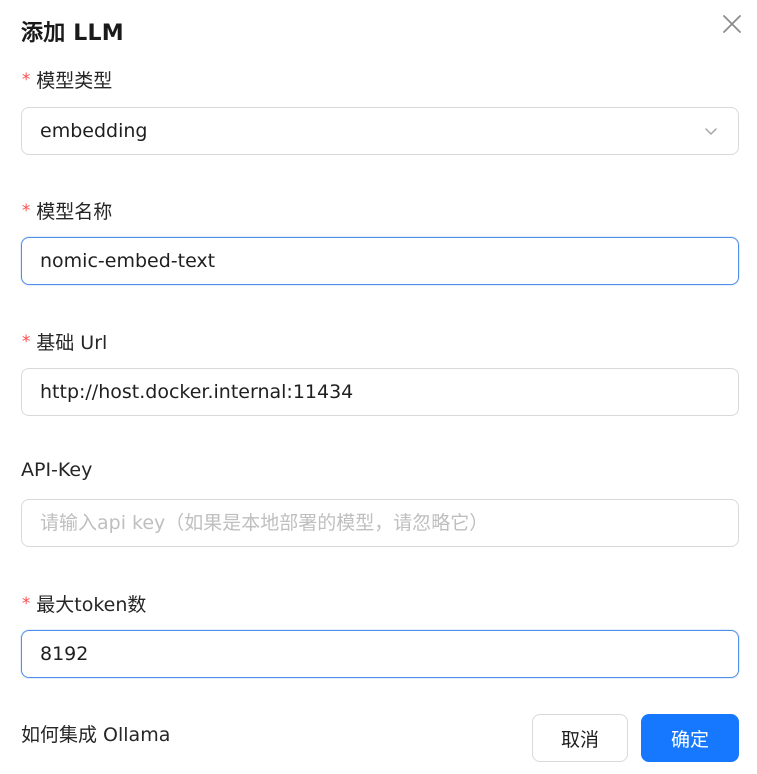 This screenshot has width=757, height=774. I want to click on max-tokens-field-wrap, so click(380, 654).